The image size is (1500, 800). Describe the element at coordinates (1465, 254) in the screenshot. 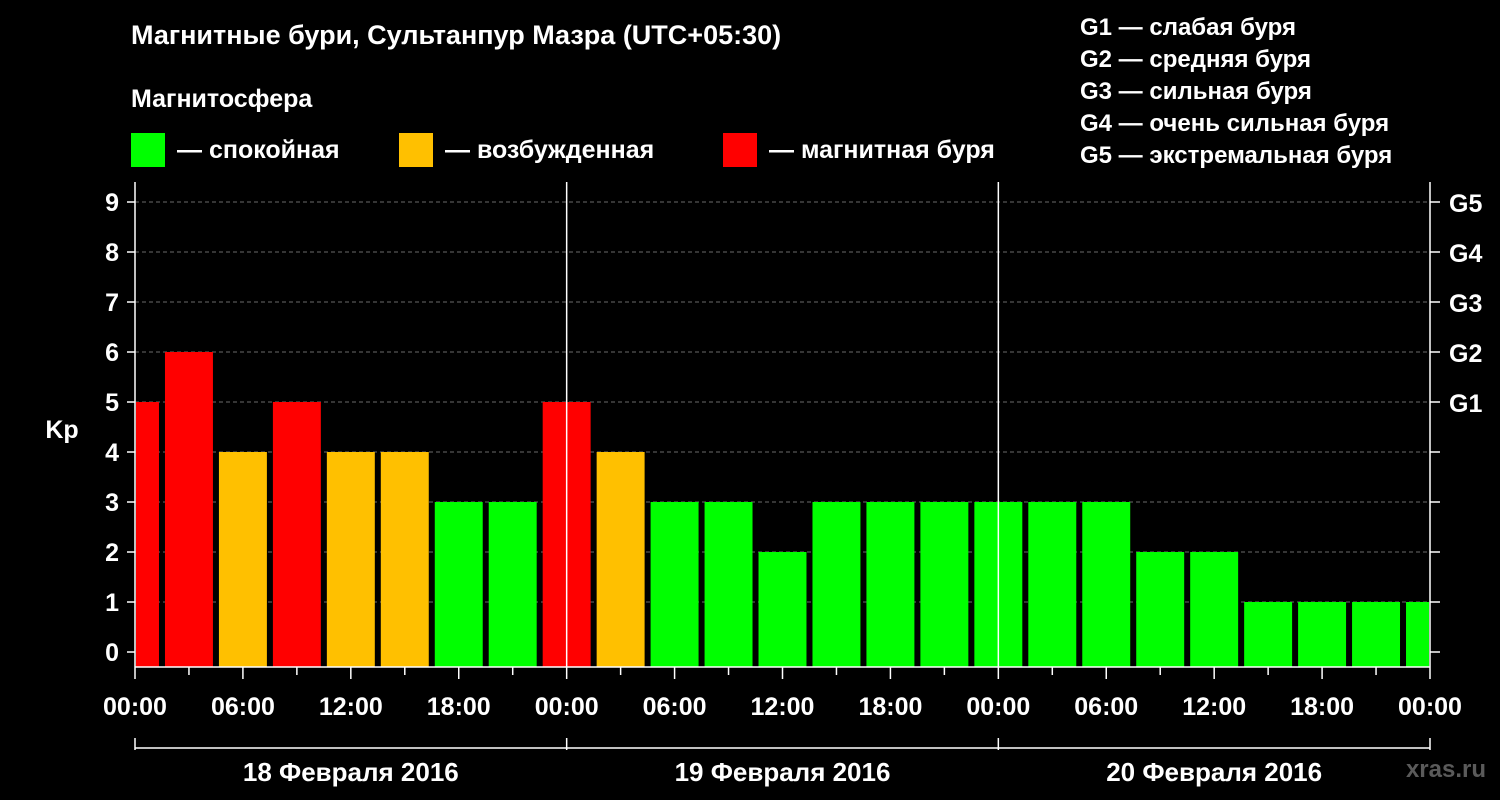

I see `g-level-label: G4` at that location.